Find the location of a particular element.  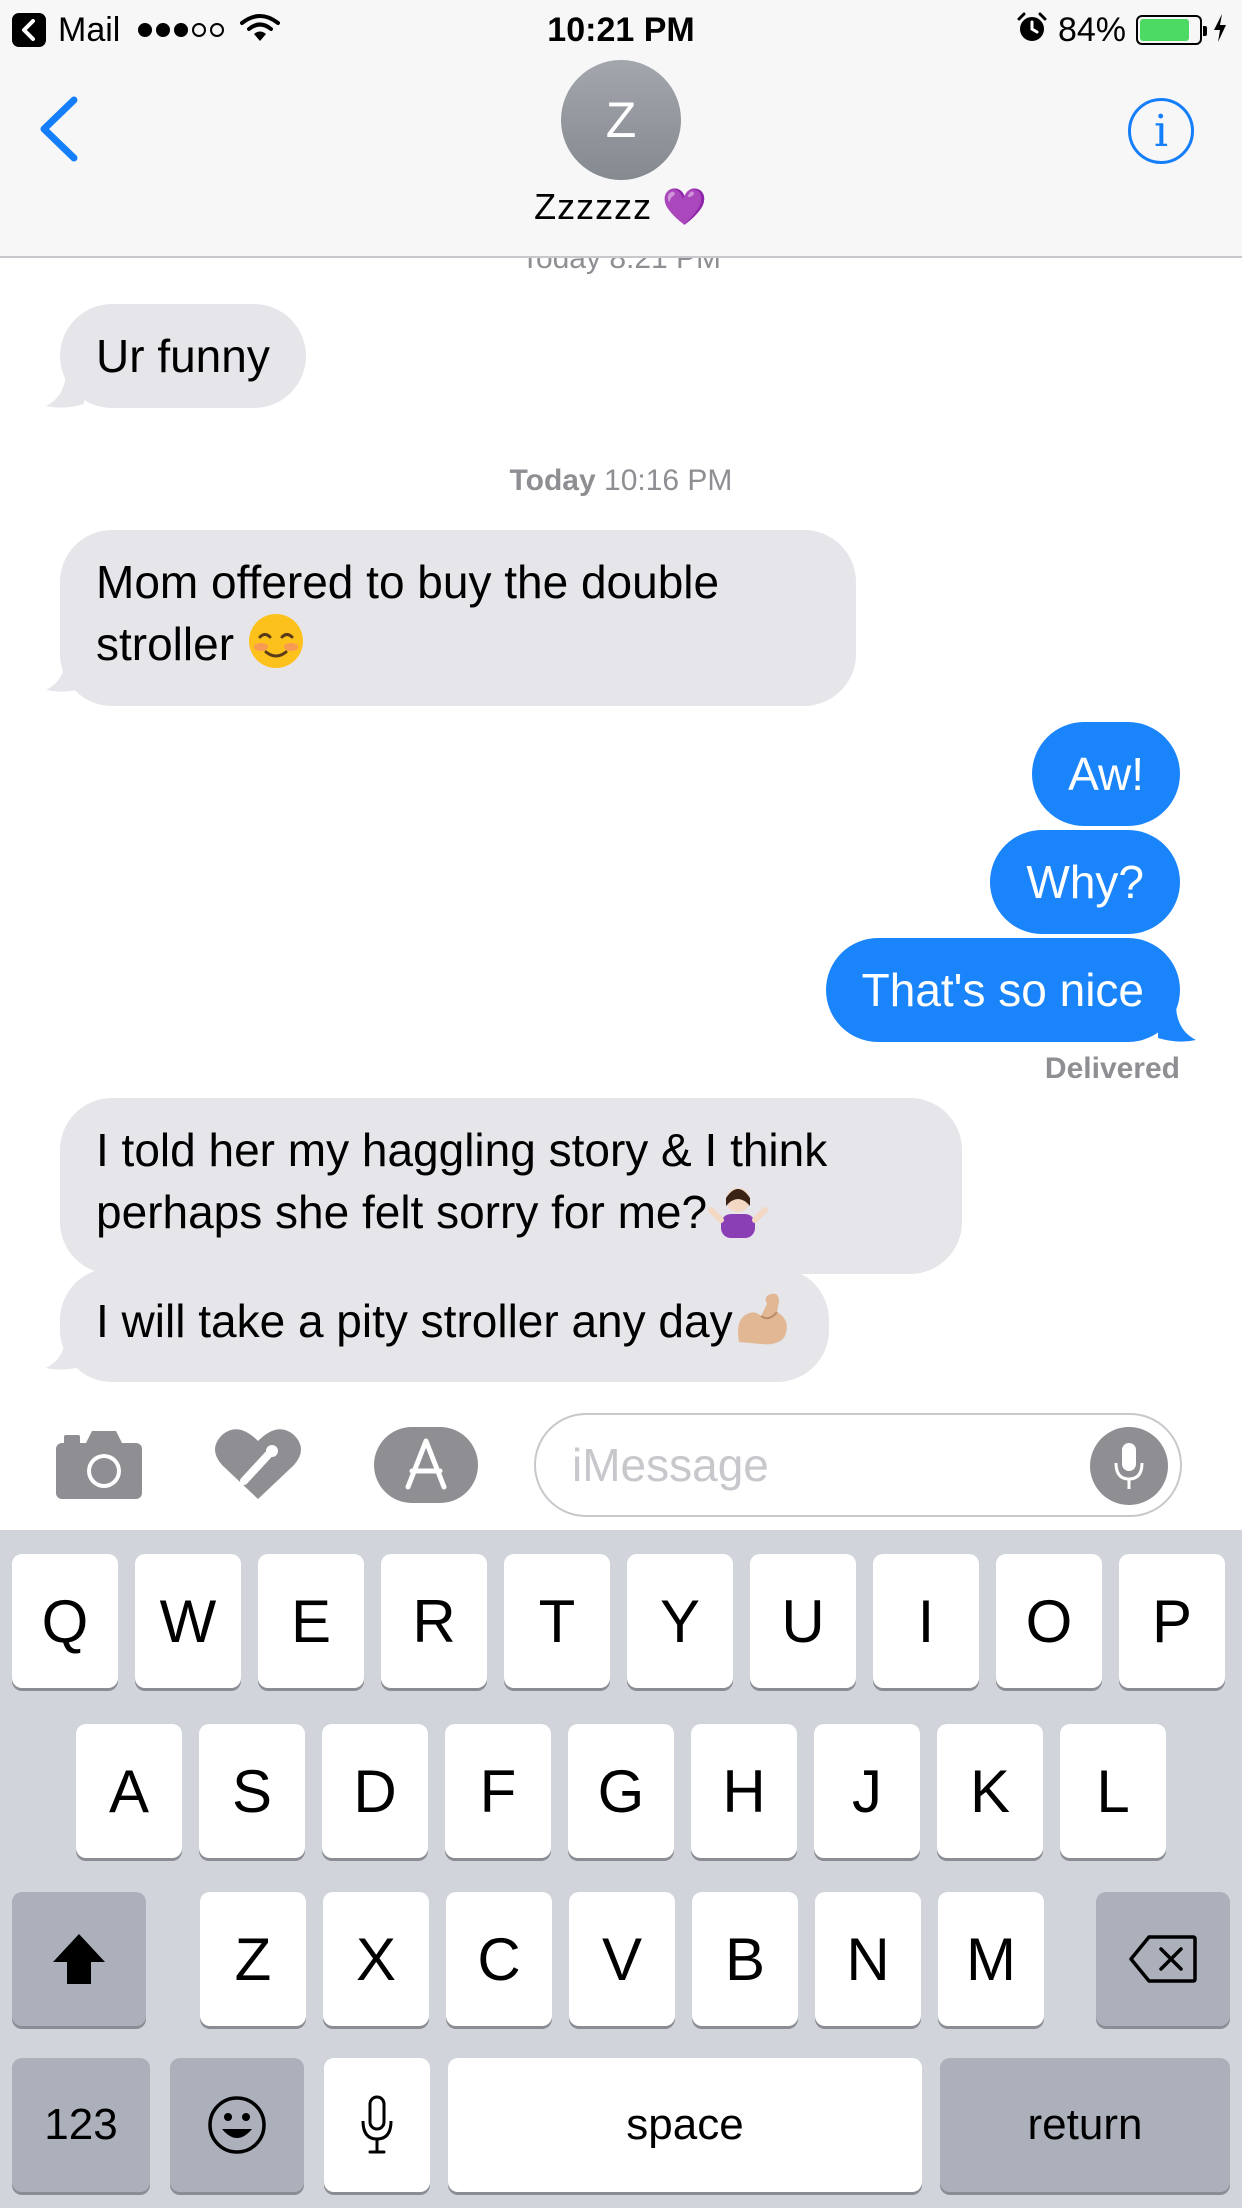

app-store-button is located at coordinates (426, 1467).